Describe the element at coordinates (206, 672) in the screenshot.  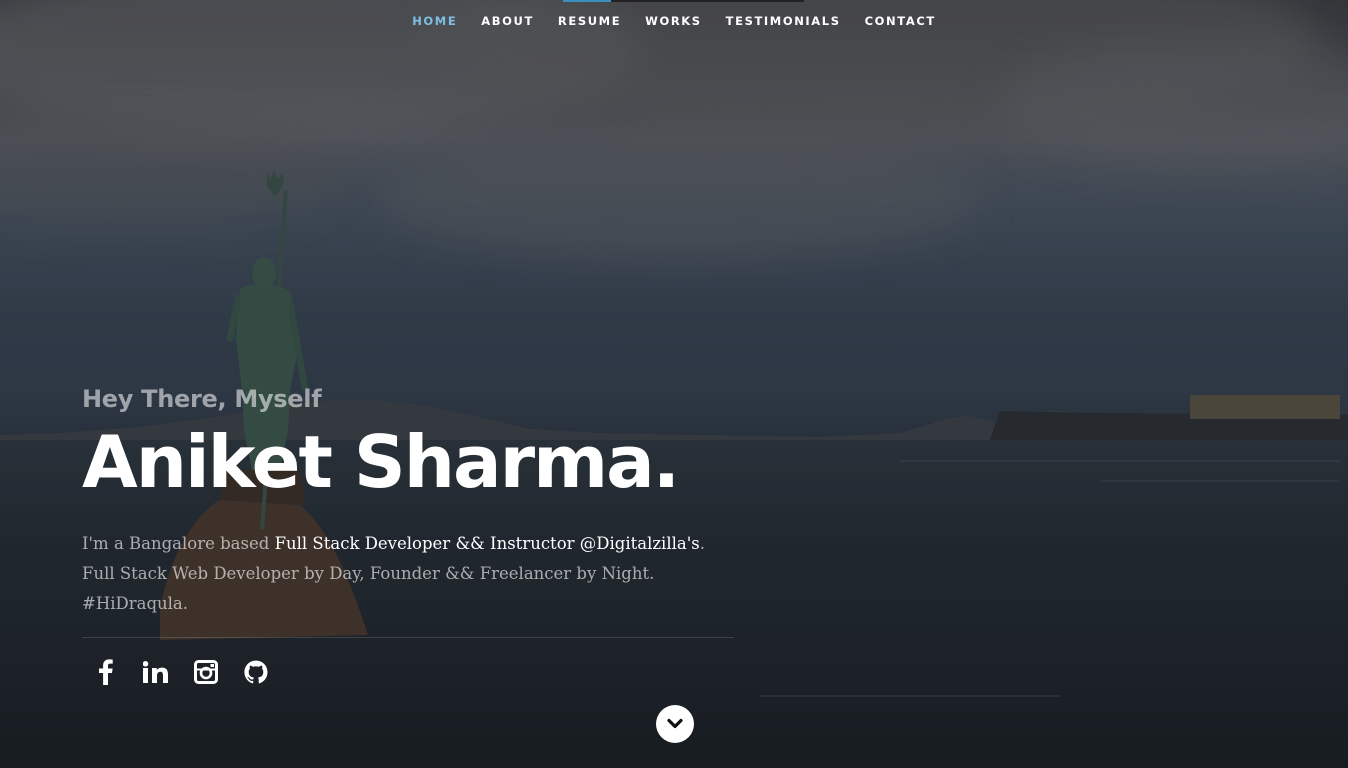
I see `instagram-icon` at that location.